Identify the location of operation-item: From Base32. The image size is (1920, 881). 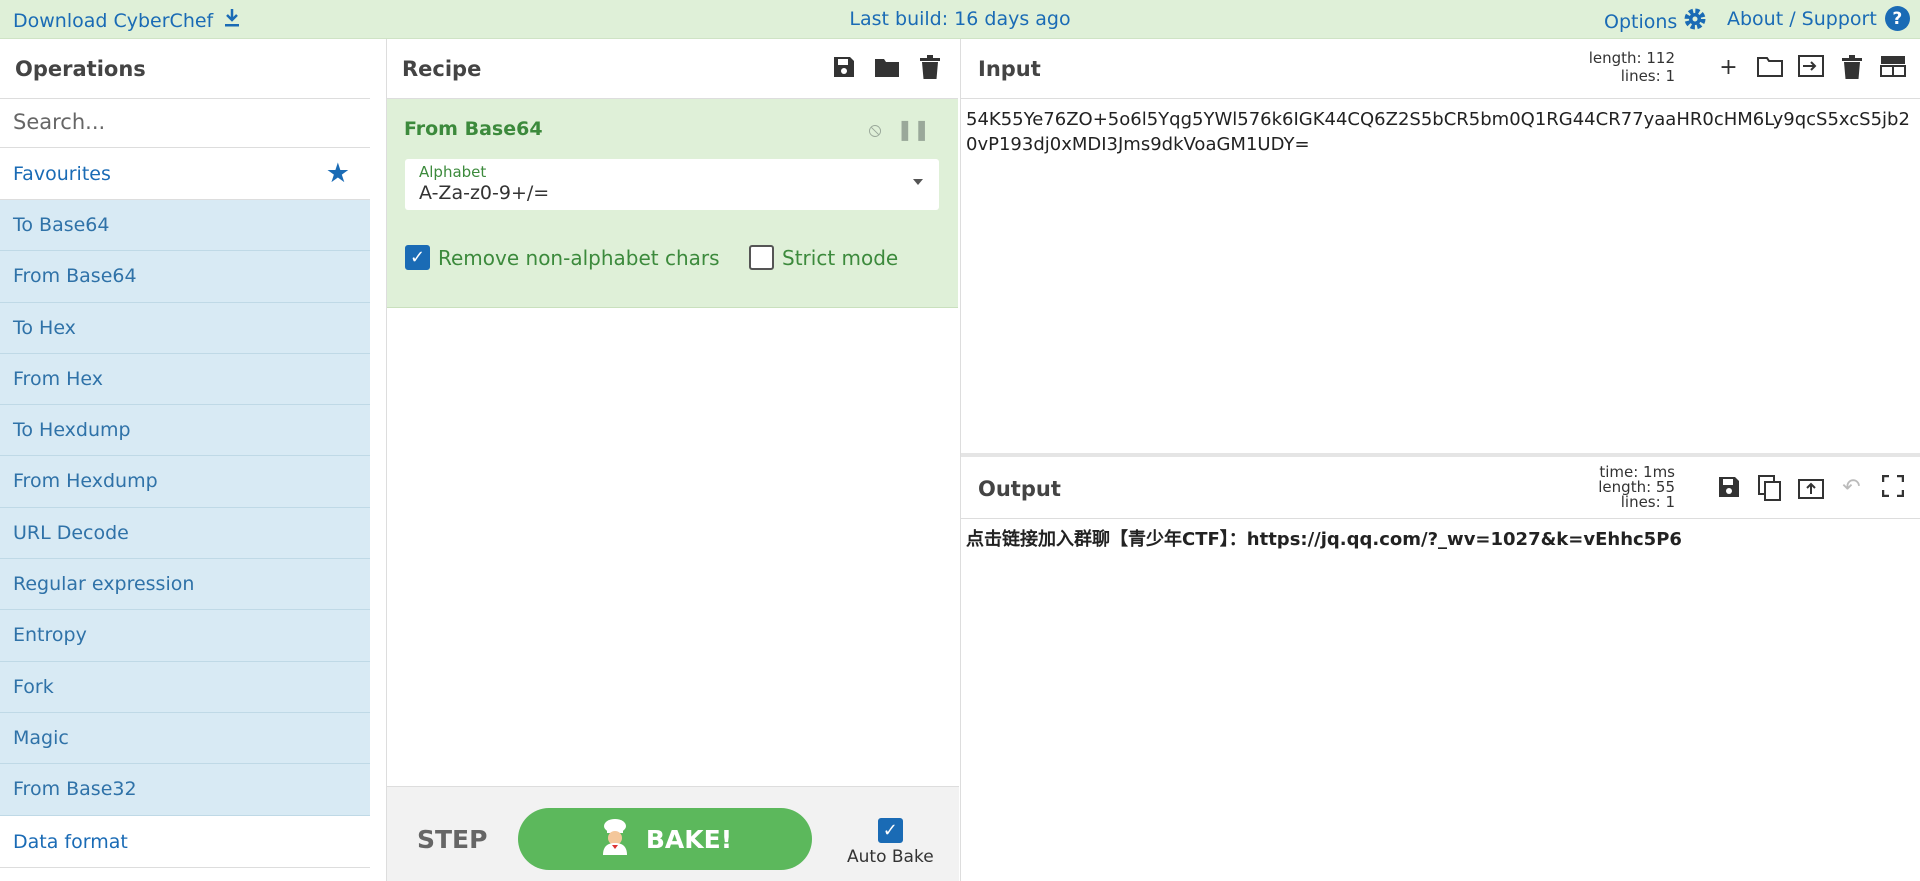
(185, 790).